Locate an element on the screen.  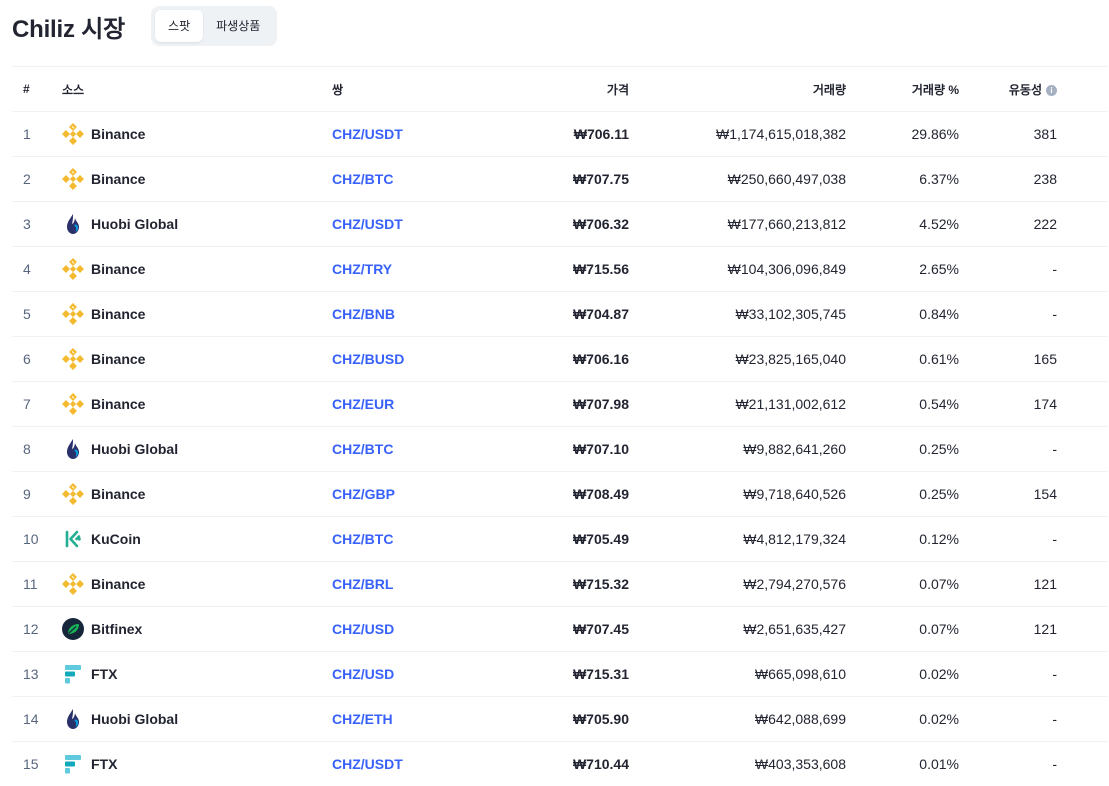
source-cell: Bitfinex is located at coordinates (197, 629).